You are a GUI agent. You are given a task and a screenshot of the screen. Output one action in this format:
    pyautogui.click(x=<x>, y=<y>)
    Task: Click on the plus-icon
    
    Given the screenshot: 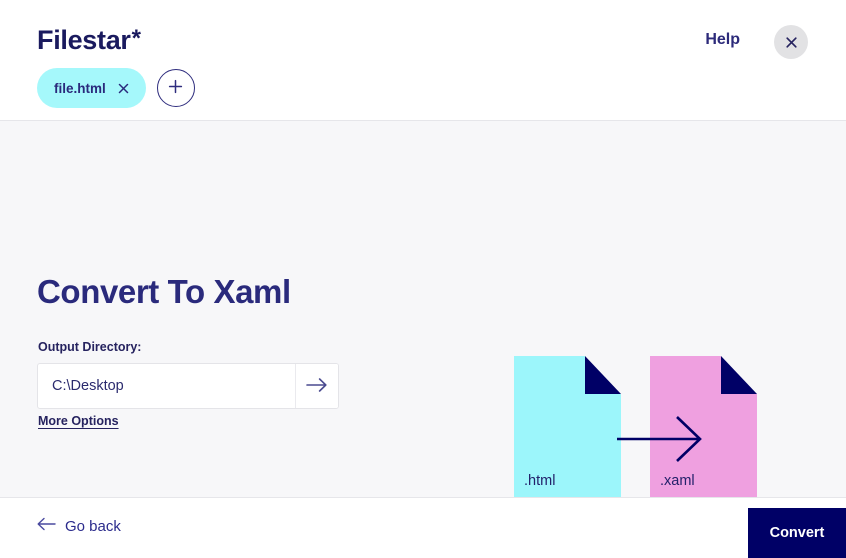 What is the action you would take?
    pyautogui.click(x=175, y=88)
    